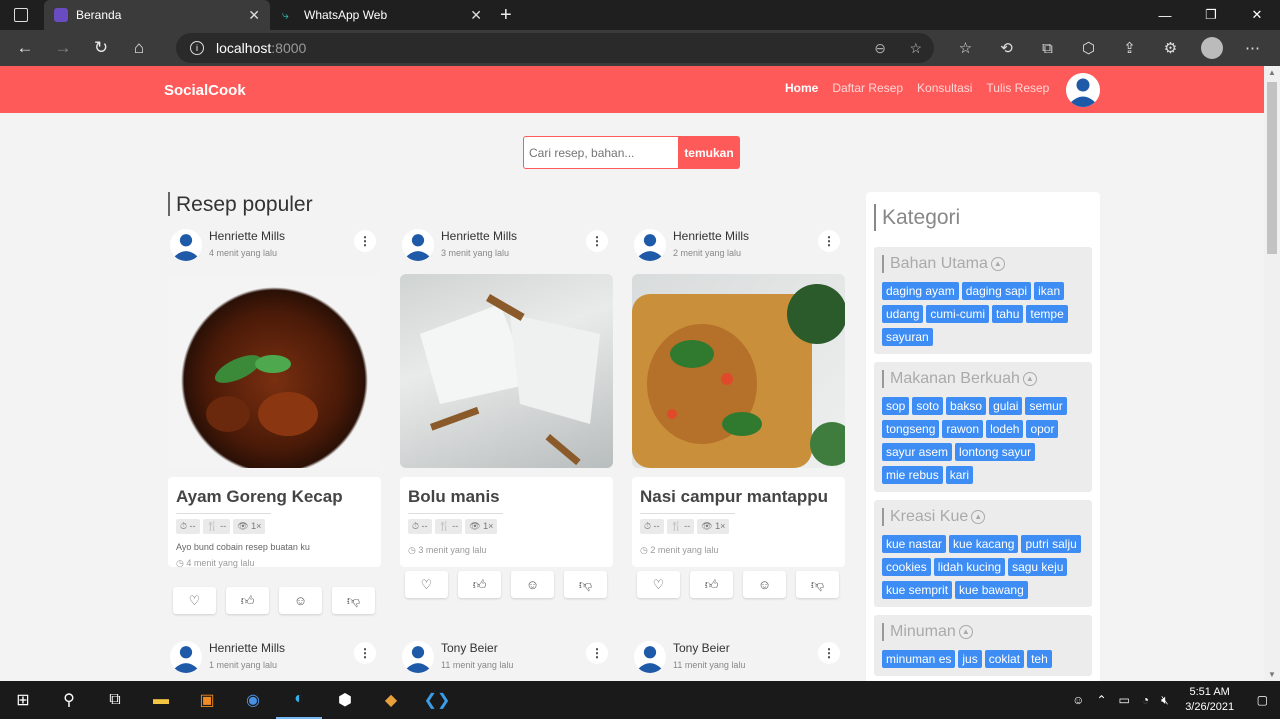  Describe the element at coordinates (983, 632) in the screenshot. I see `category-title: Minuman ▲` at that location.